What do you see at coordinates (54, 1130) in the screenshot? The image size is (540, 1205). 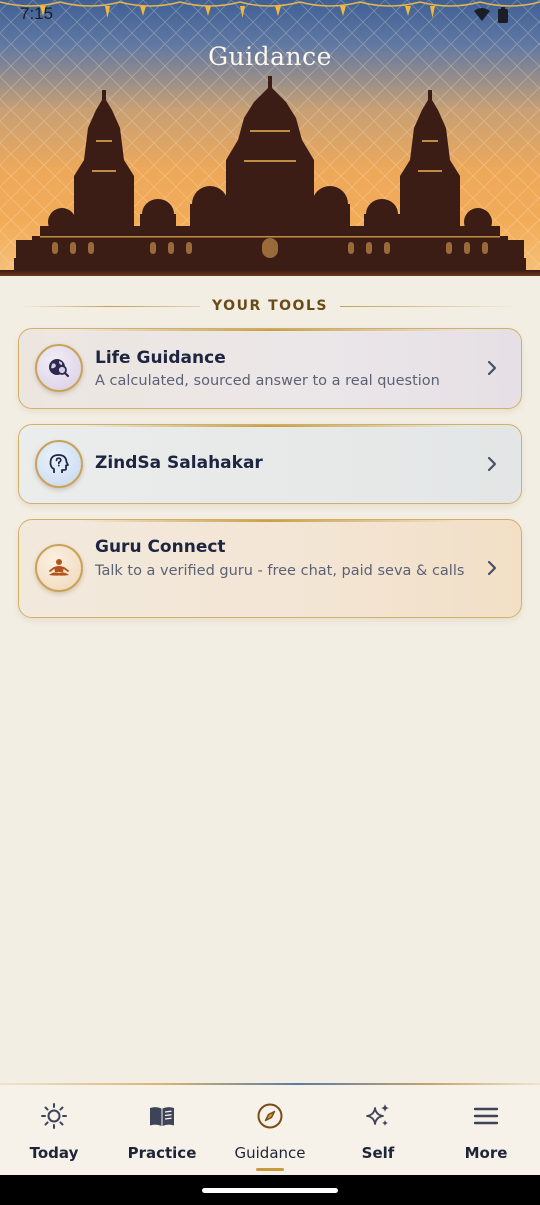 I see `nav-item-today: Today` at bounding box center [54, 1130].